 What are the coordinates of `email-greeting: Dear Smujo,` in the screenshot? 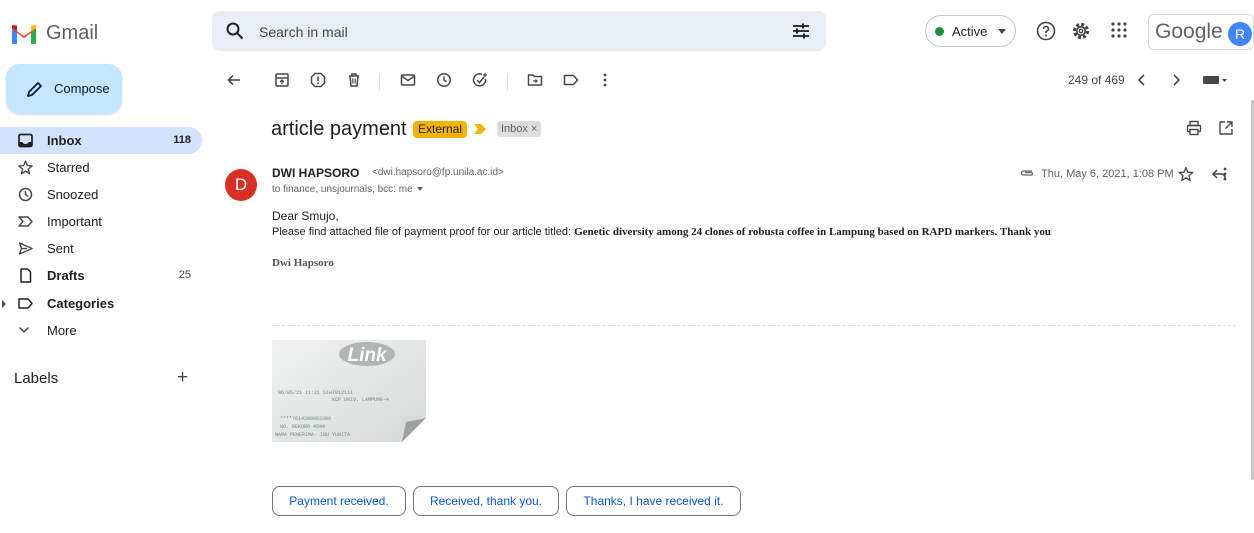 It's located at (305, 216).